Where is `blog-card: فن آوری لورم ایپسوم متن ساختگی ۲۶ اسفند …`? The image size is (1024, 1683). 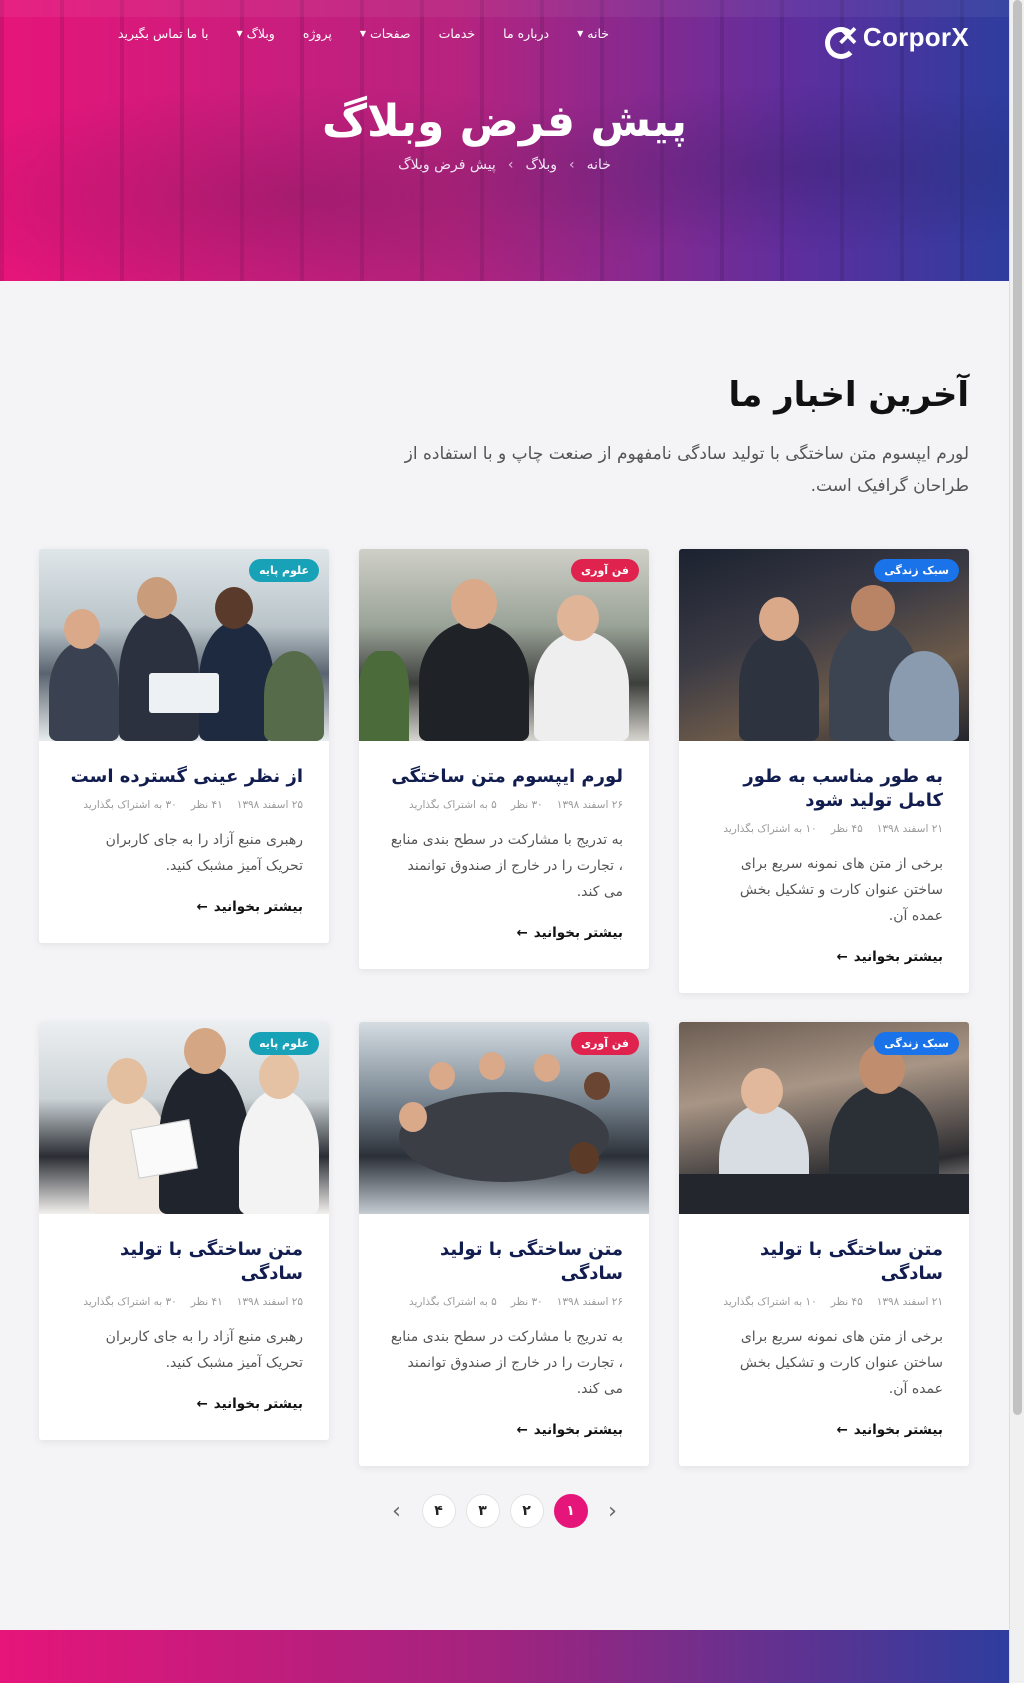 blog-card: فن آوری لورم ایپسوم متن ساختگی ۲۶ اسفند … is located at coordinates (504, 759).